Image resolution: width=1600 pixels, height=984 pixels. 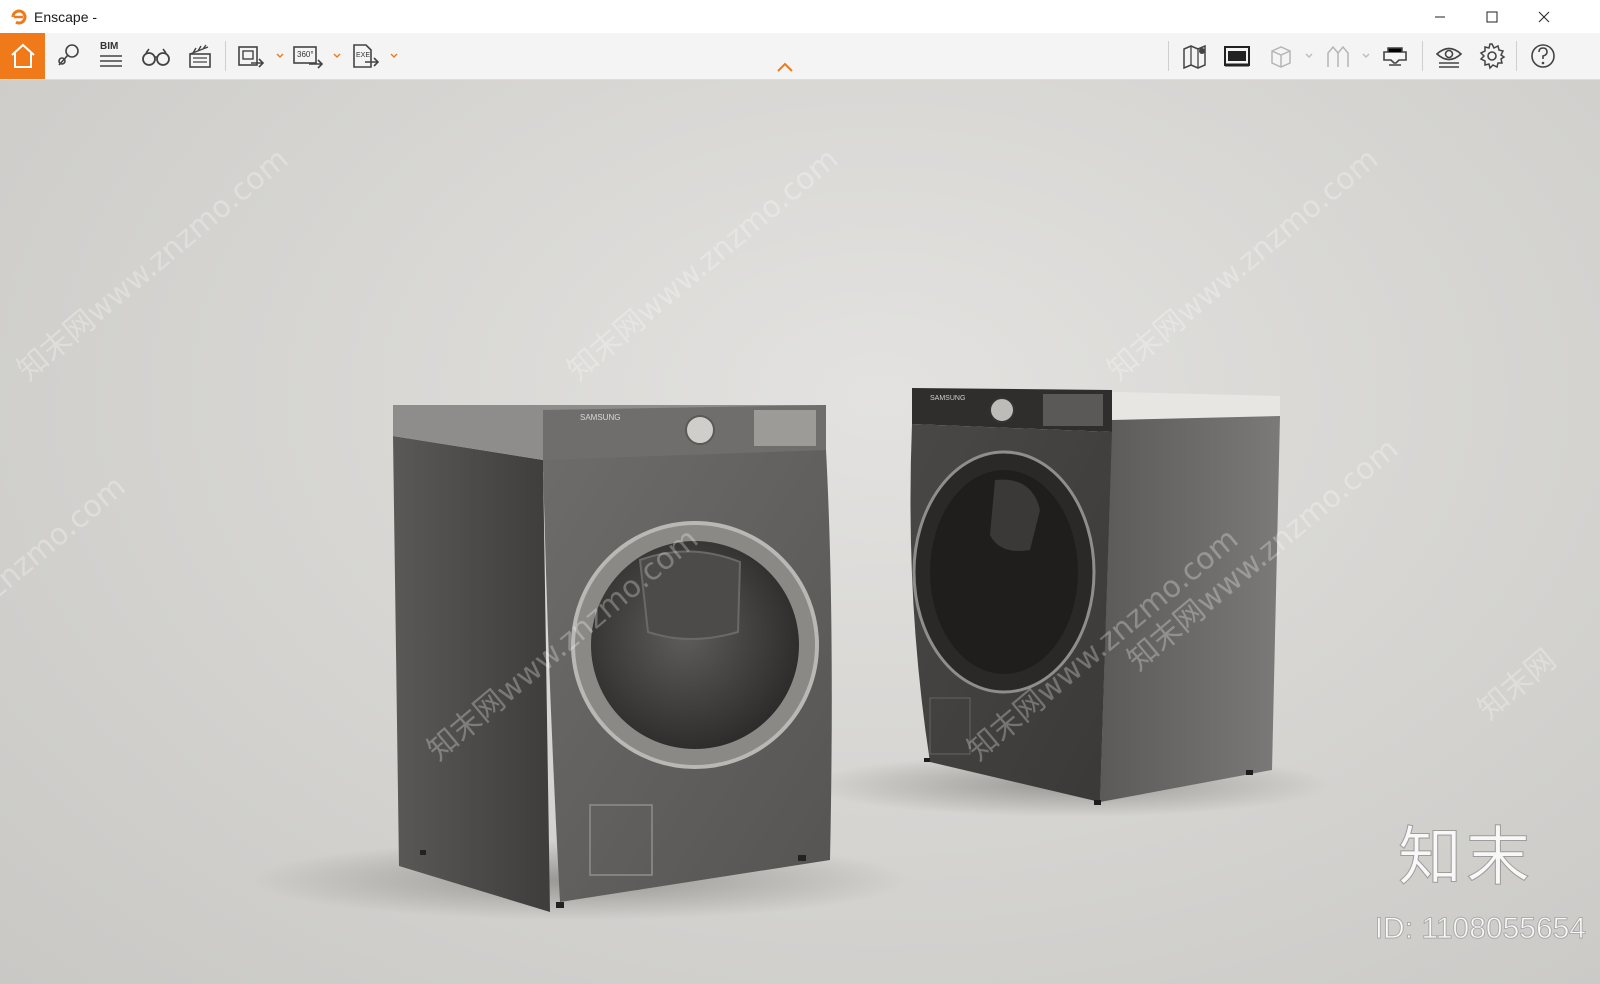 I want to click on map-button, so click(x=1195, y=56).